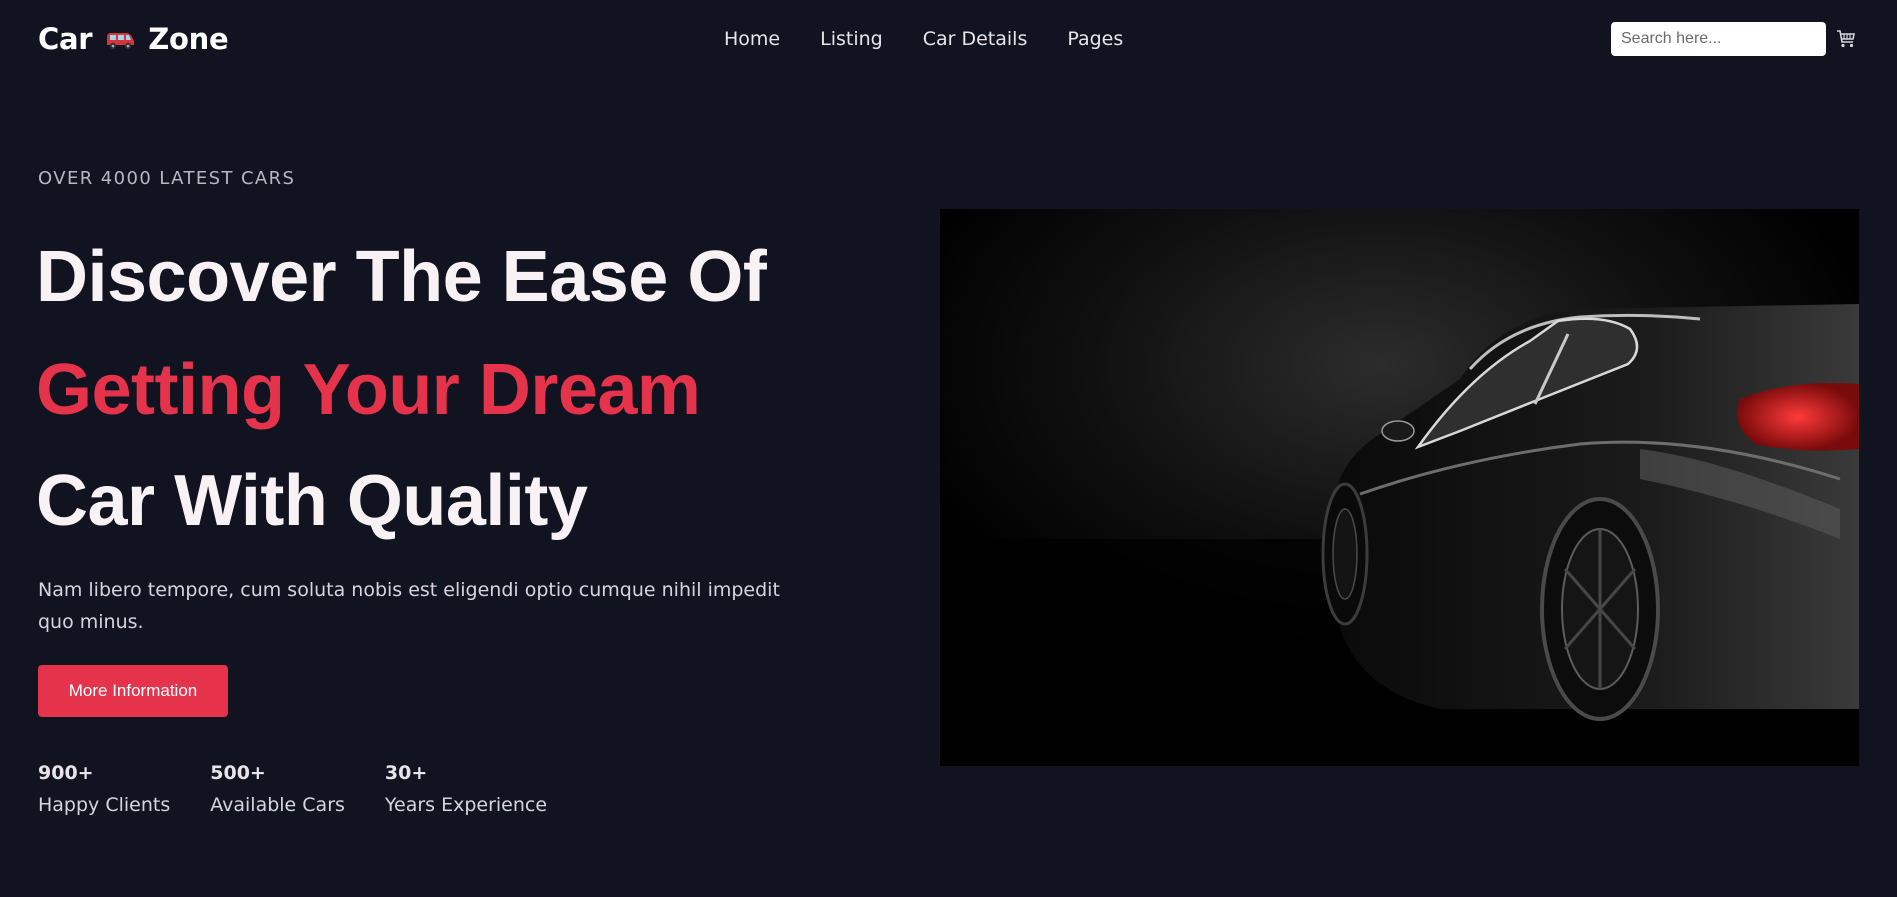  I want to click on search-input, so click(1718, 39).